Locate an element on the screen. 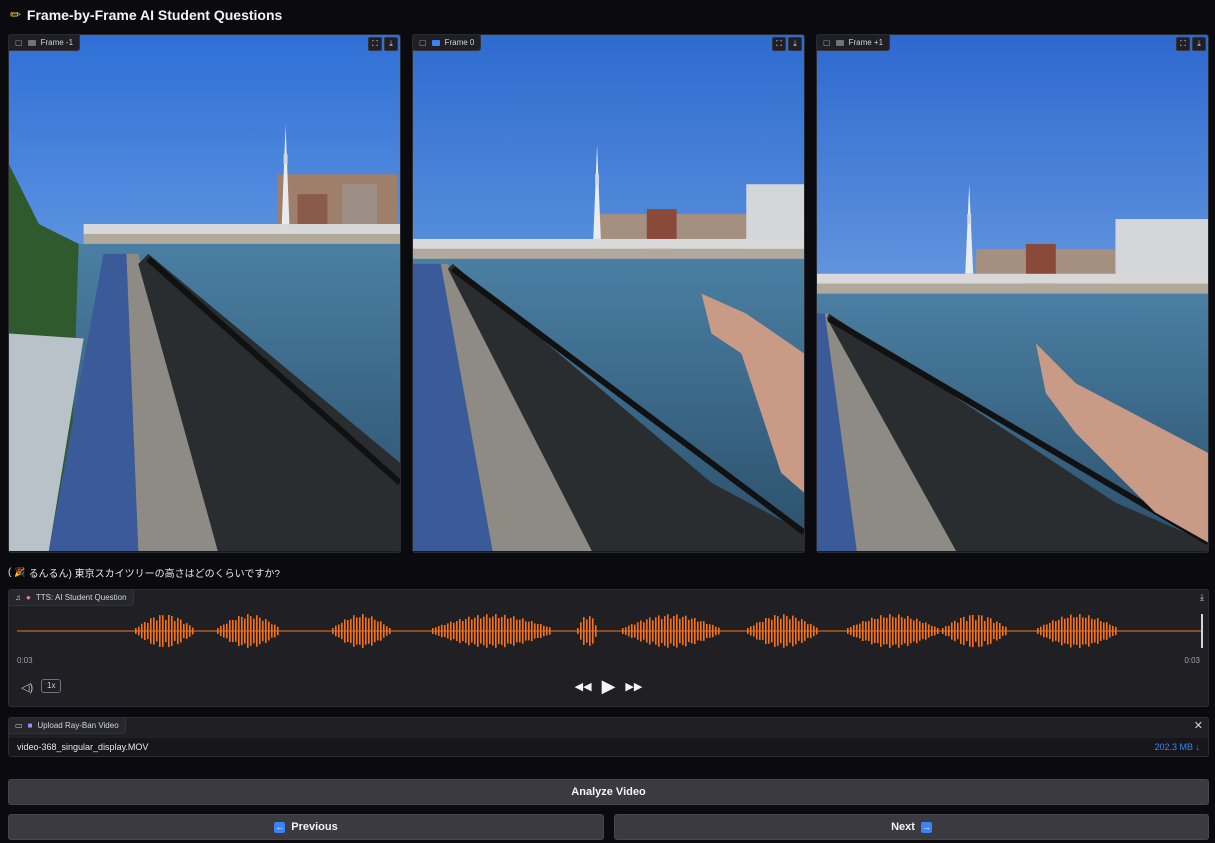 The image size is (1215, 843). play-icon: ▶ is located at coordinates (609, 686).